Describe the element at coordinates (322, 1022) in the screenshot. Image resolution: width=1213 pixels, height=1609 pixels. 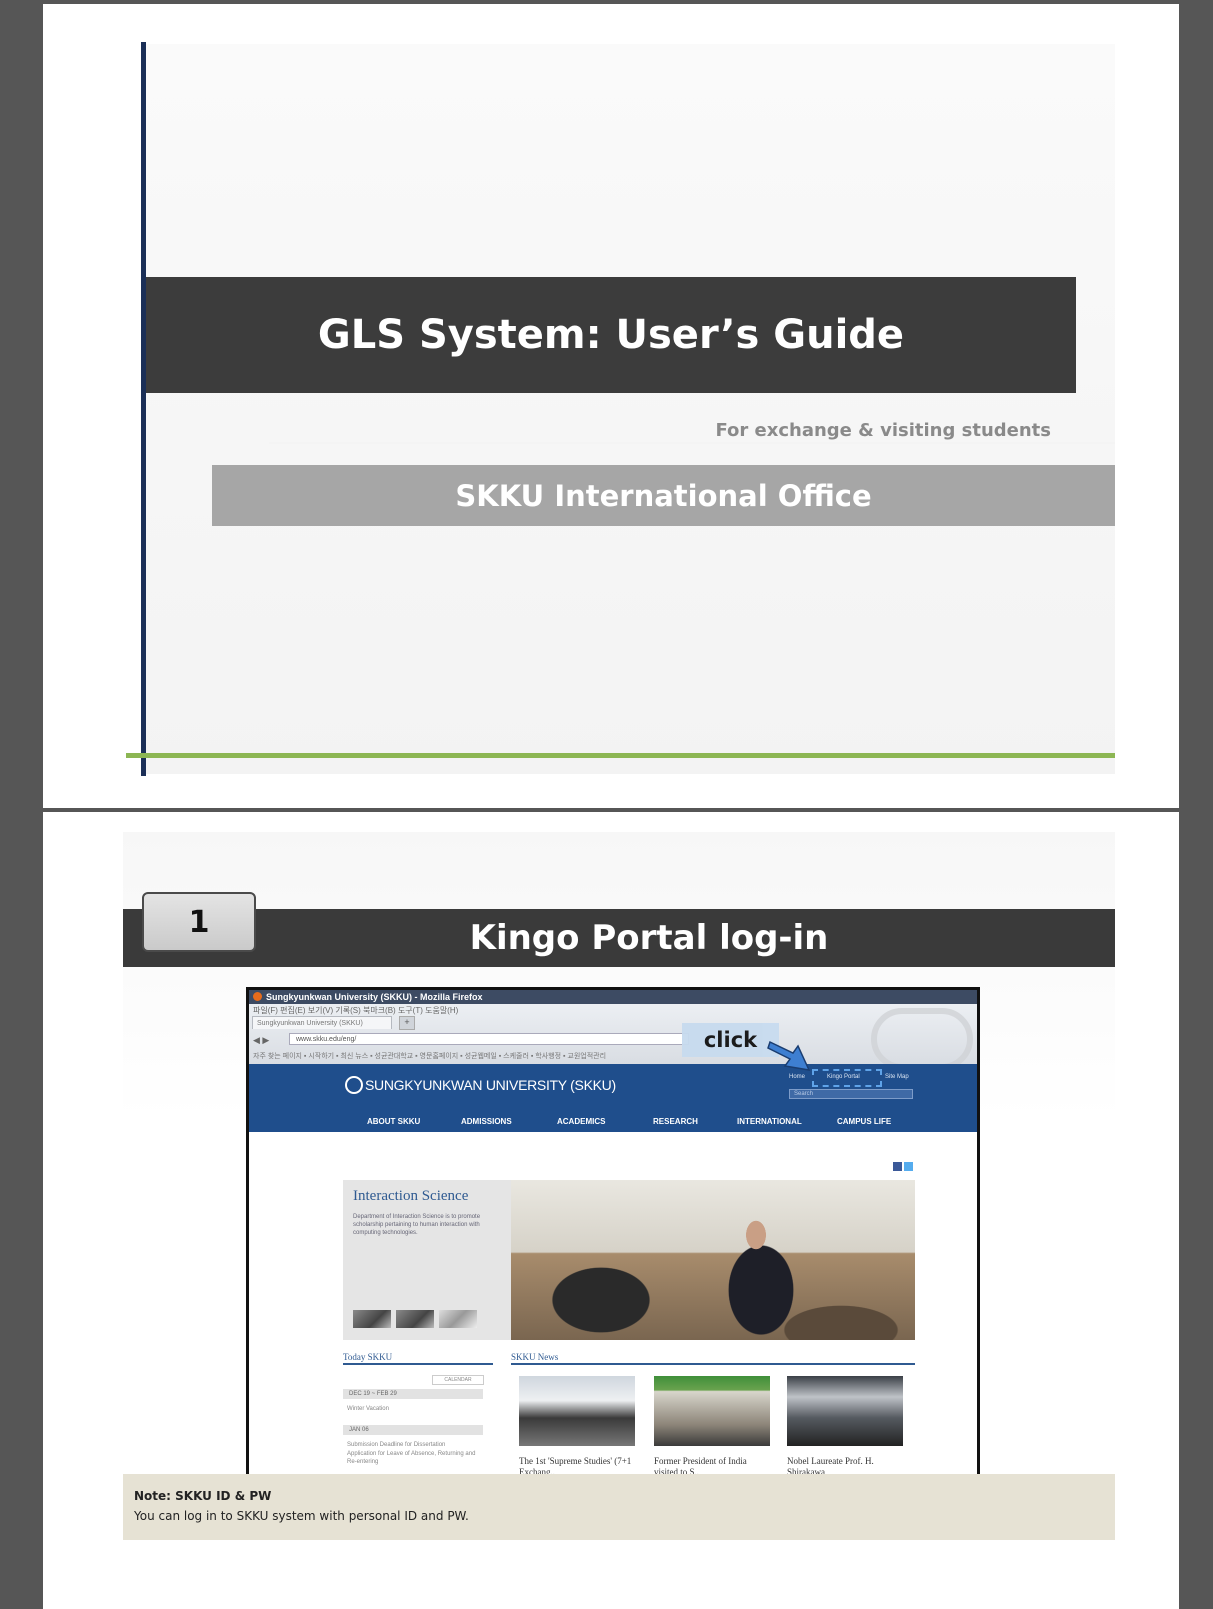
I see `browser-tab: Sungkyunkwan University (SKKU)` at that location.